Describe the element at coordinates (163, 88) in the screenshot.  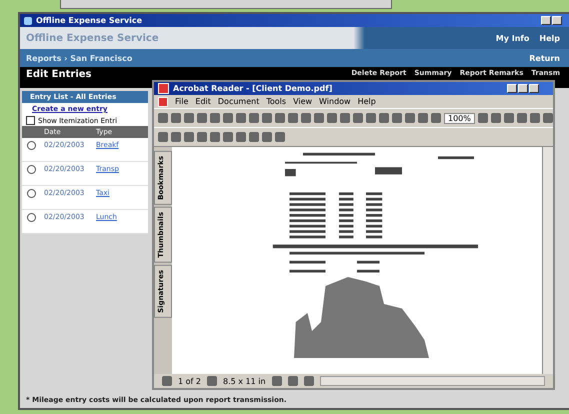
I see `pdf-icon` at that location.